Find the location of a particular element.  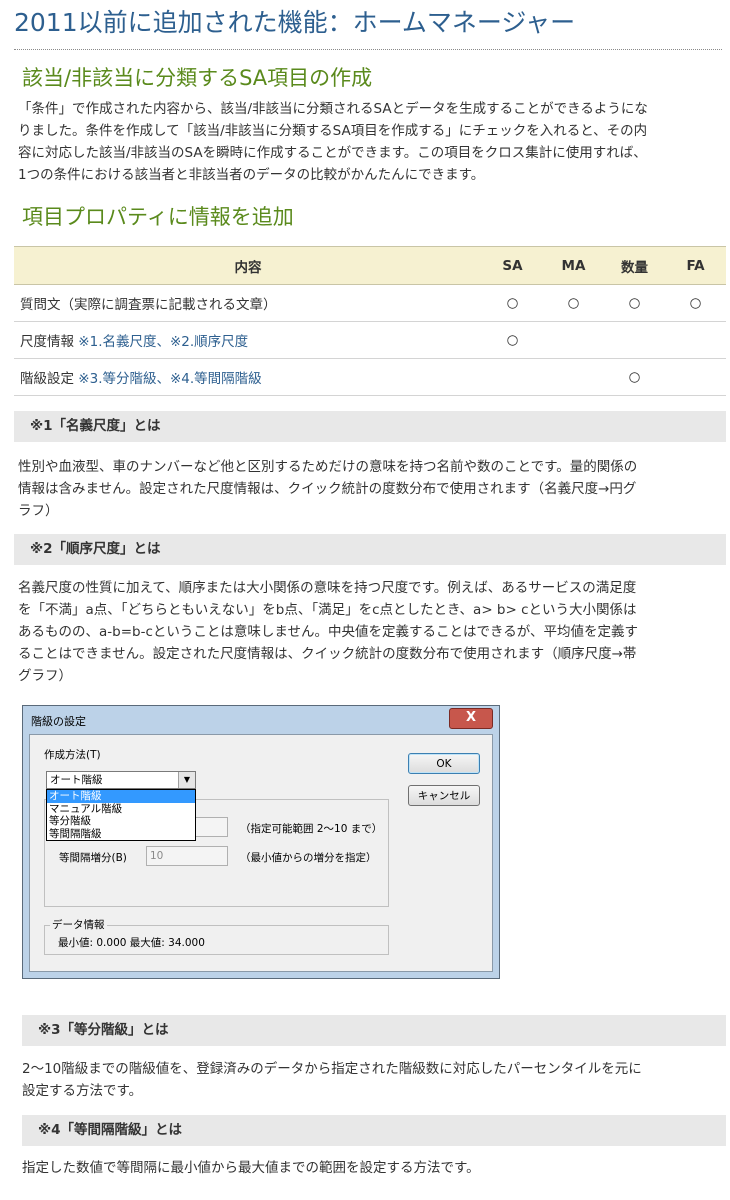

cell-sa is located at coordinates (512, 377).